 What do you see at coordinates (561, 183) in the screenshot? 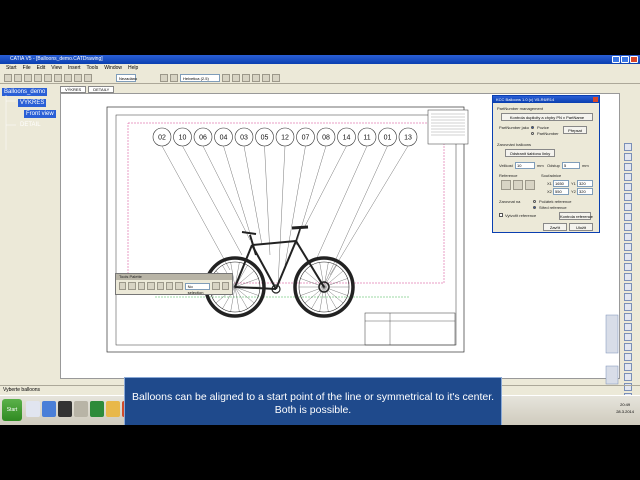
I see `x1-input: 1650` at bounding box center [561, 183].